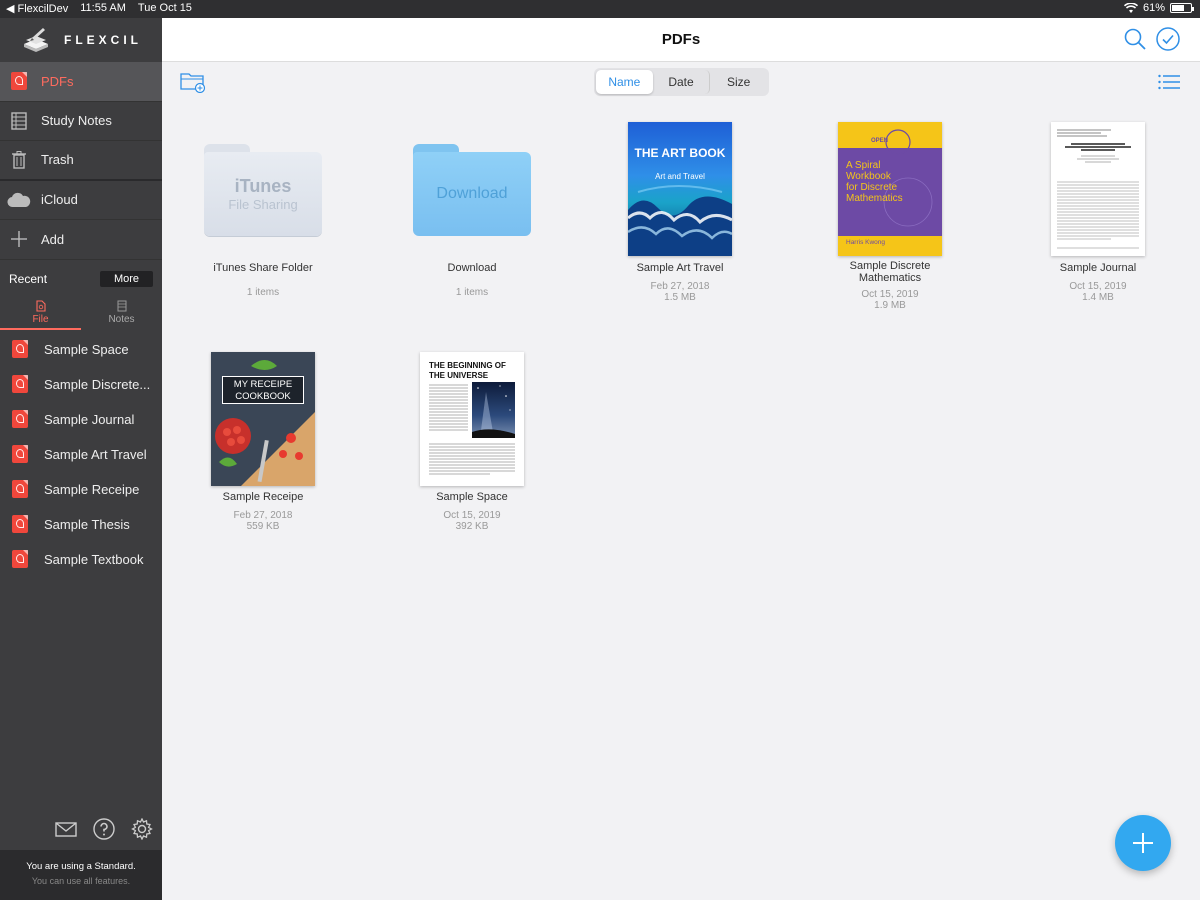  What do you see at coordinates (81, 82) in the screenshot?
I see `sidebar-item-pdfs: PDFs` at bounding box center [81, 82].